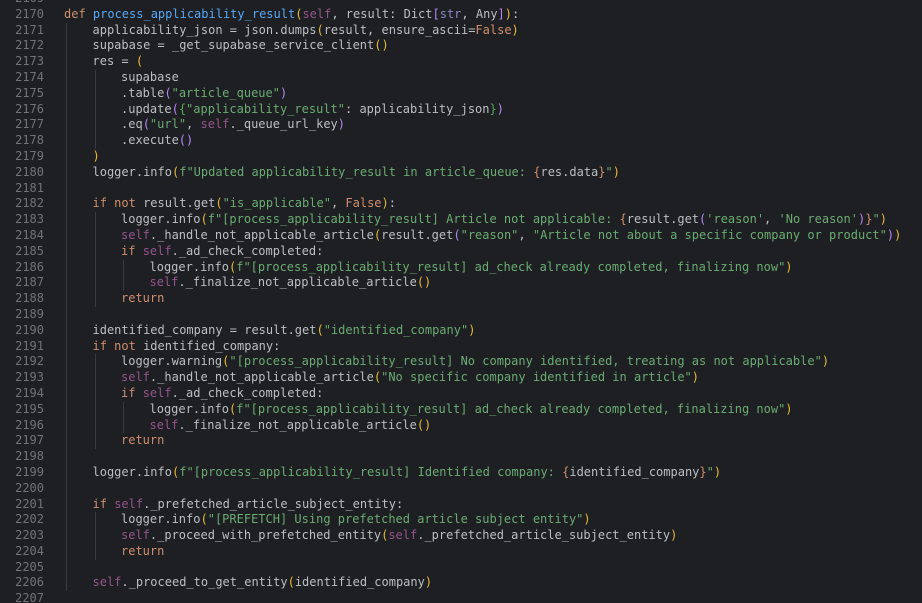 Image resolution: width=922 pixels, height=603 pixels. What do you see at coordinates (29, 92) in the screenshot?
I see `line-number: 2175` at bounding box center [29, 92].